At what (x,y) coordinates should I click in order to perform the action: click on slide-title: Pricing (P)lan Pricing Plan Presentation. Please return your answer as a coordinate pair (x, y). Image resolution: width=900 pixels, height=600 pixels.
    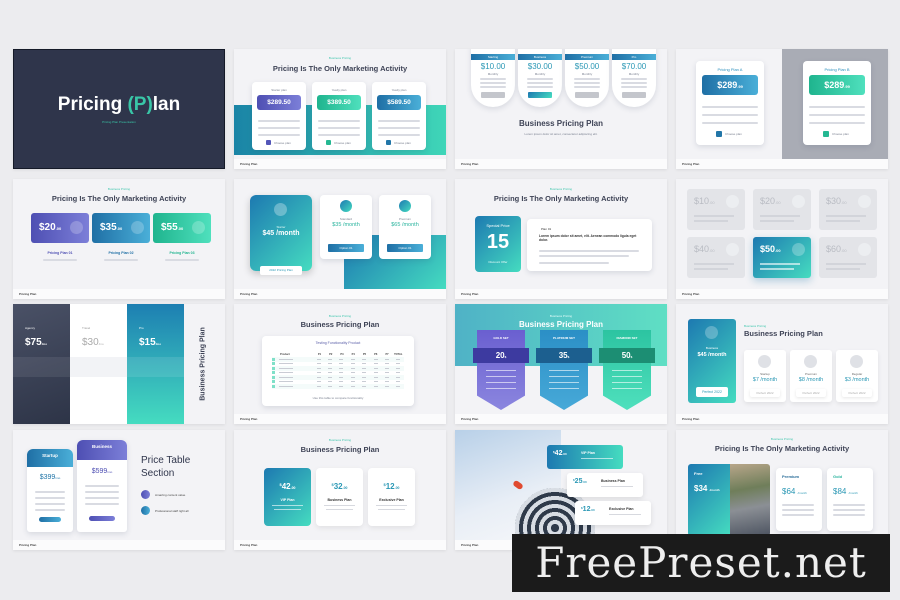
    Looking at the image, I should click on (119, 109).